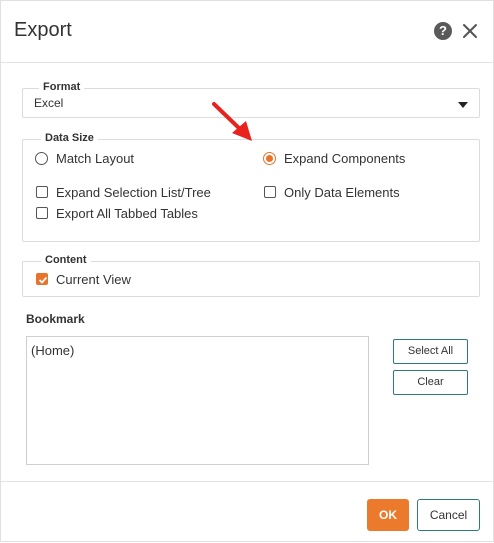 This screenshot has width=494, height=543. What do you see at coordinates (470, 31) in the screenshot?
I see `close-icon` at bounding box center [470, 31].